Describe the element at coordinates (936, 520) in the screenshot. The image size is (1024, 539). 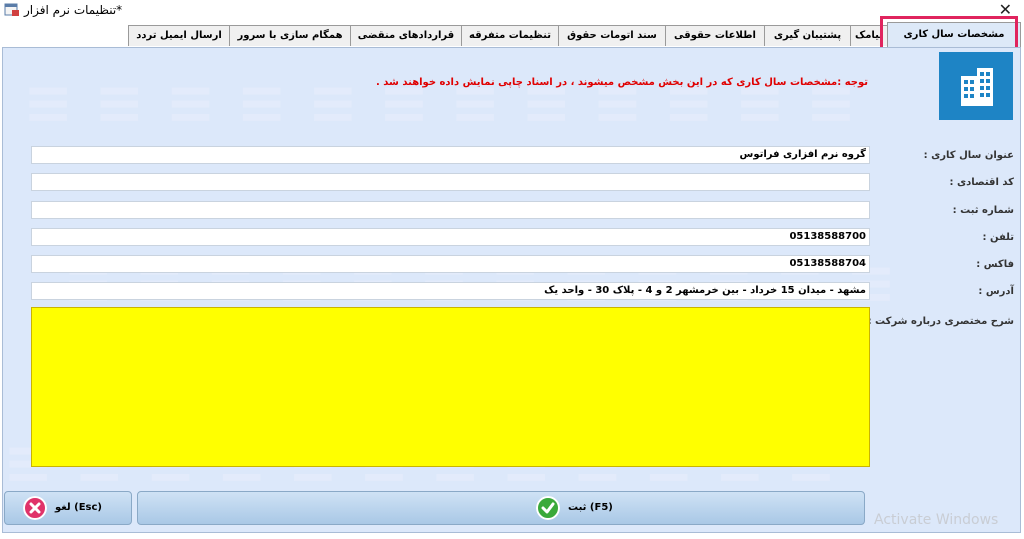
I see `activate-windows-watermark: Activate Windows` at that location.